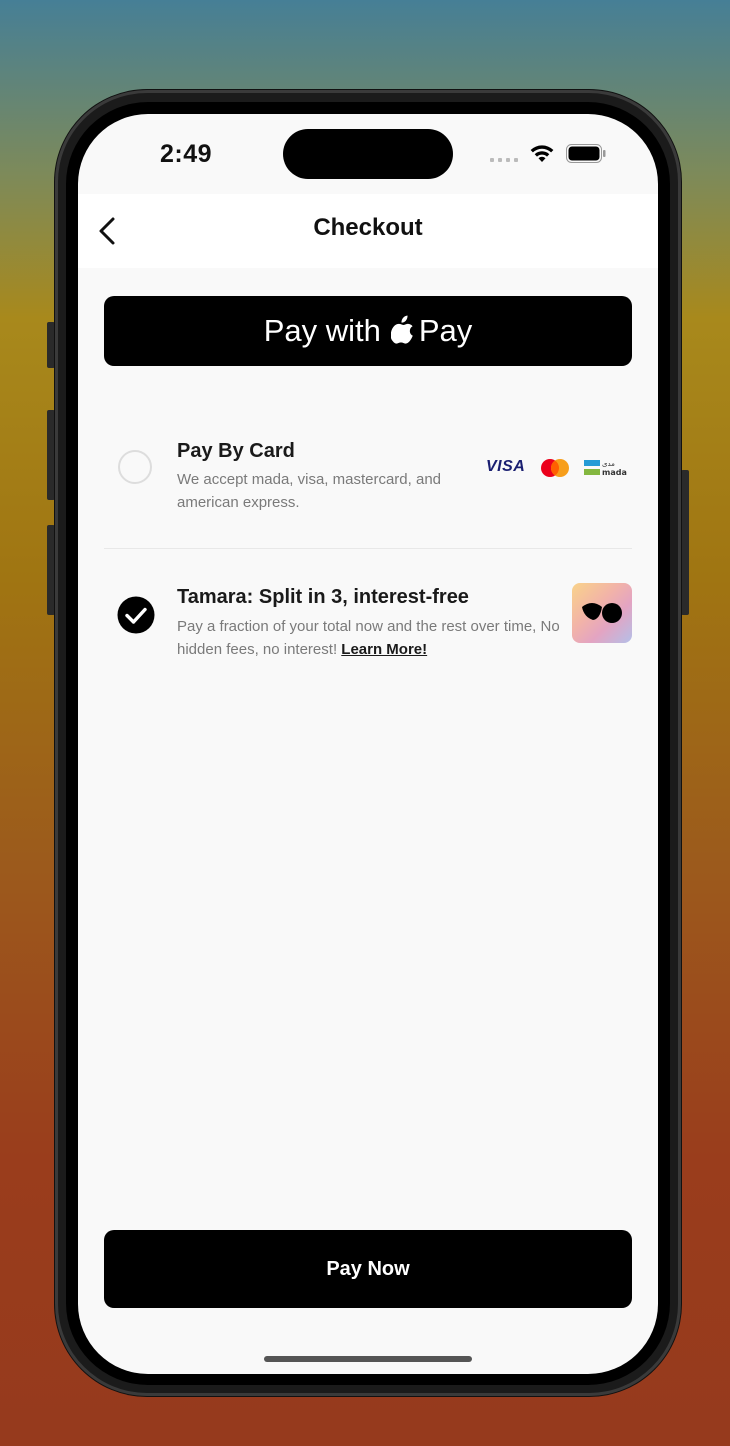 Image resolution: width=730 pixels, height=1446 pixels. What do you see at coordinates (504, 160) in the screenshot?
I see `signal-icon` at bounding box center [504, 160].